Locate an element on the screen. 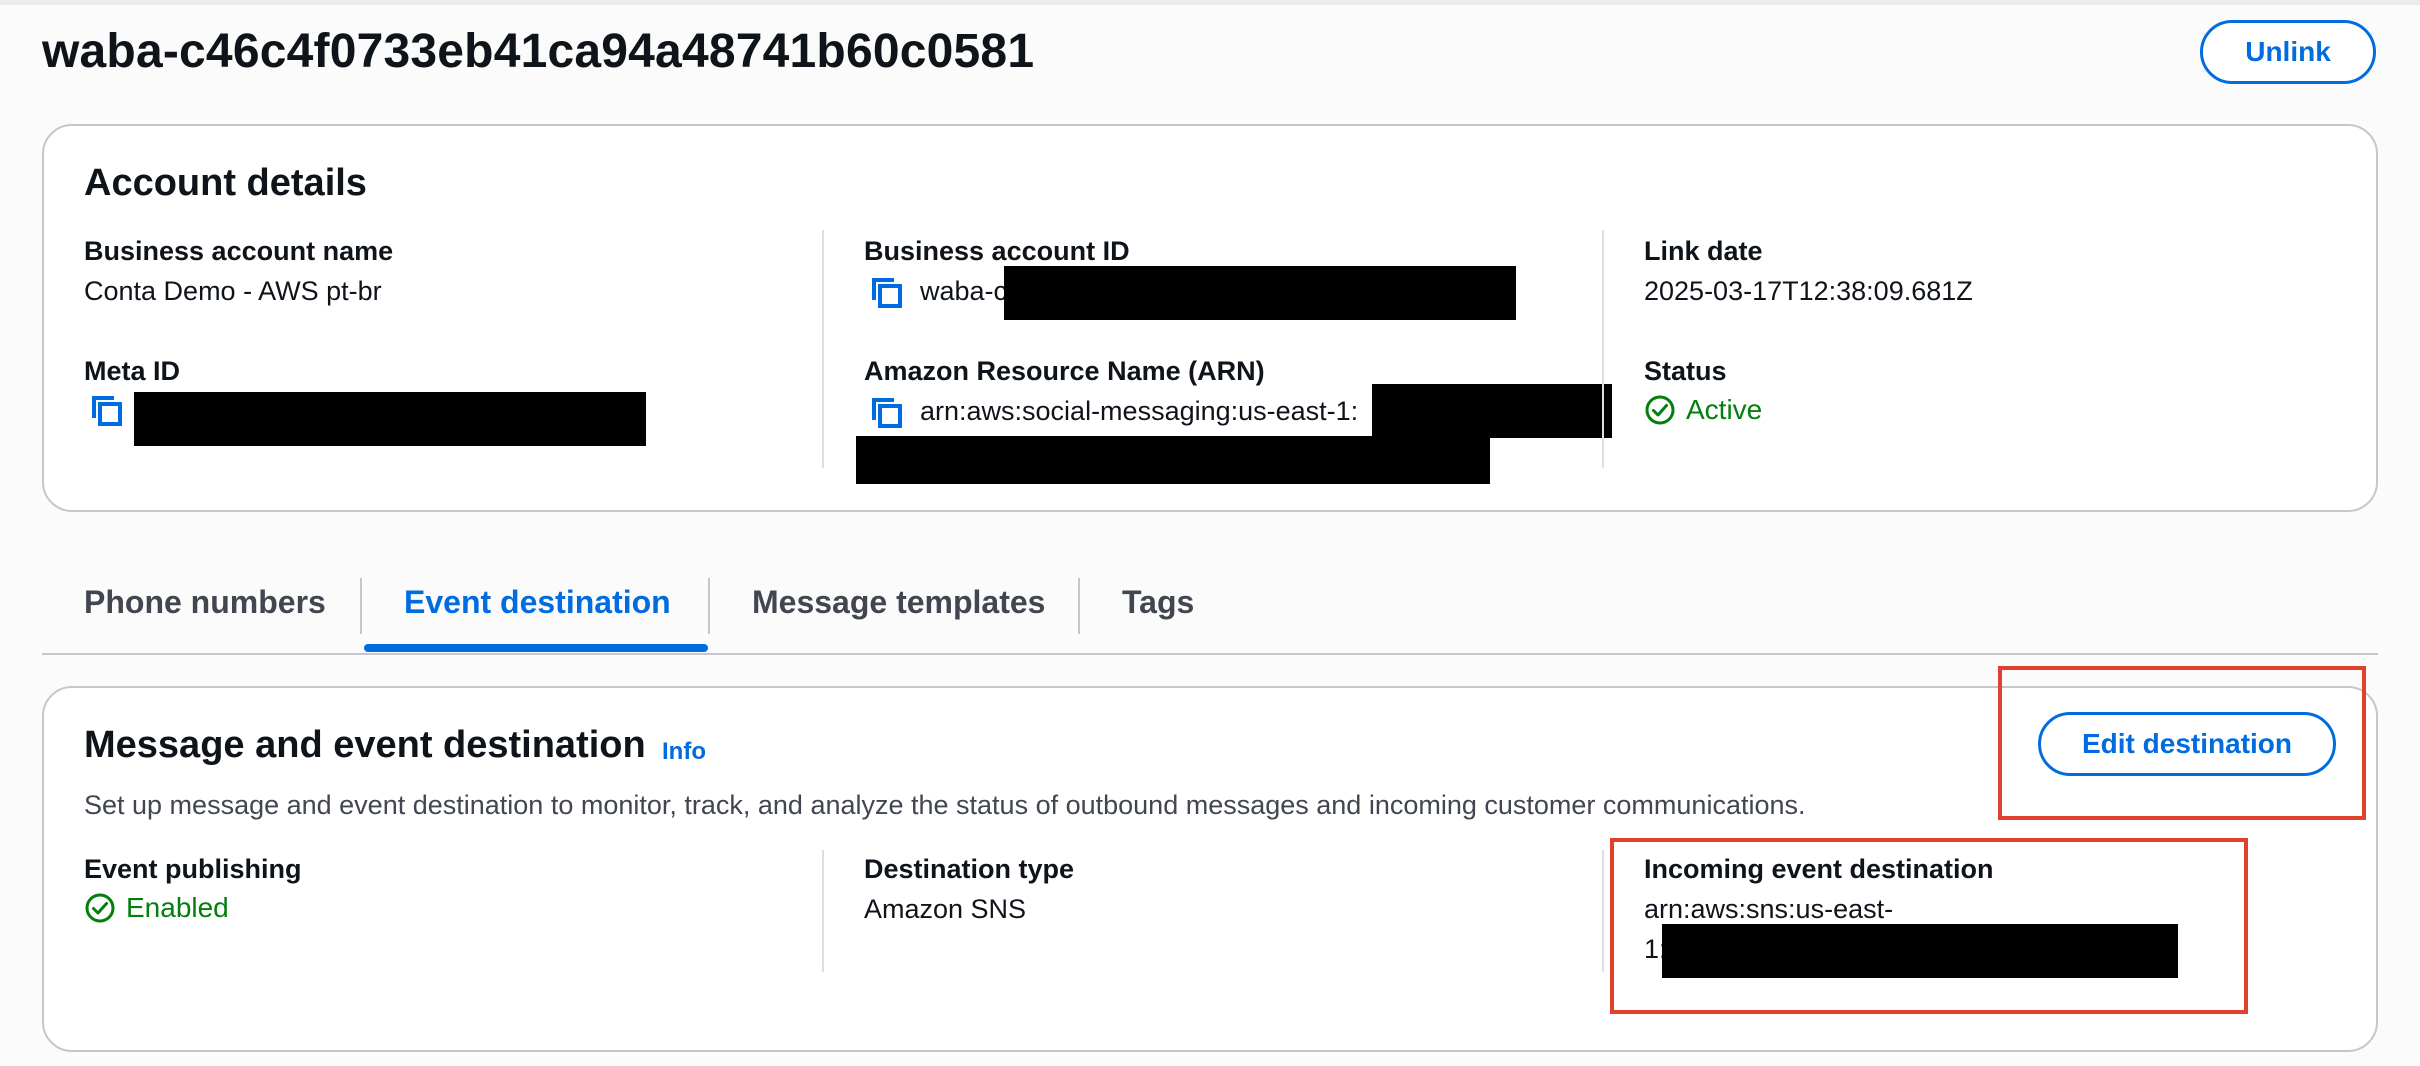 The height and width of the screenshot is (1066, 2420). active-tab-indicator is located at coordinates (536, 648).